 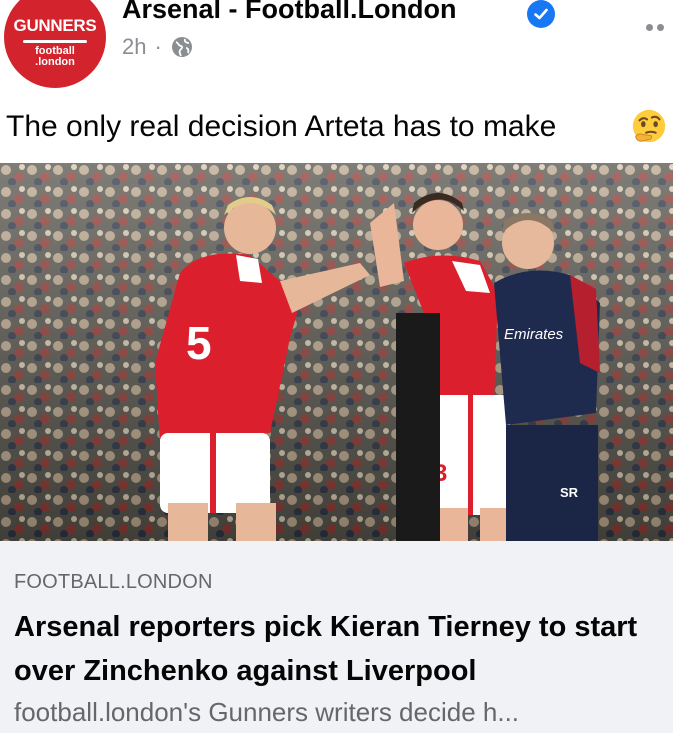 I want to click on avatar-sub-line2: .london, so click(x=55, y=62).